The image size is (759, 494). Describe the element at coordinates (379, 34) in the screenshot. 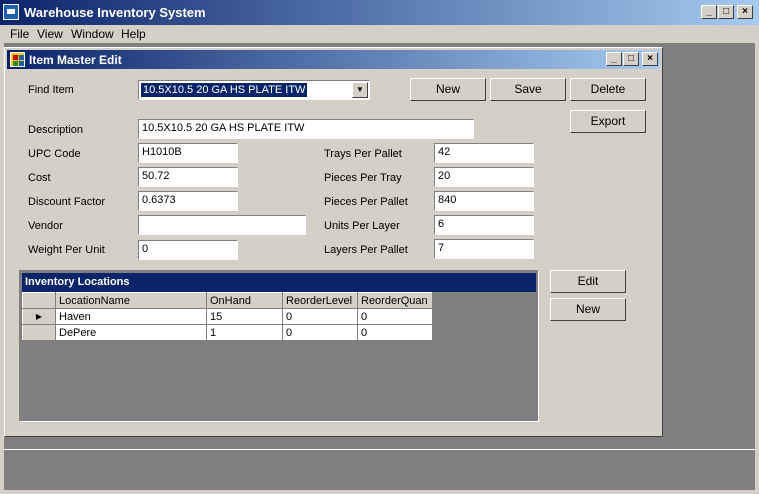

I see `menu-bar: File View Window Help` at that location.